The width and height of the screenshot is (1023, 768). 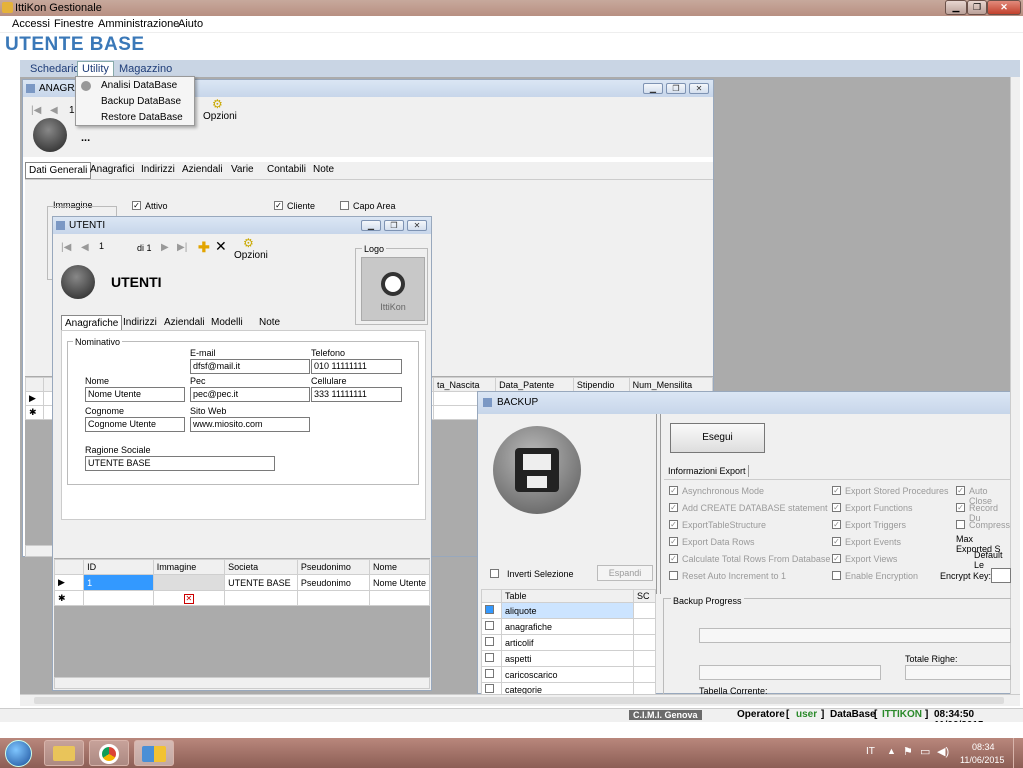 What do you see at coordinates (204, 247) in the screenshot?
I see `add-icon: ✚` at bounding box center [204, 247].